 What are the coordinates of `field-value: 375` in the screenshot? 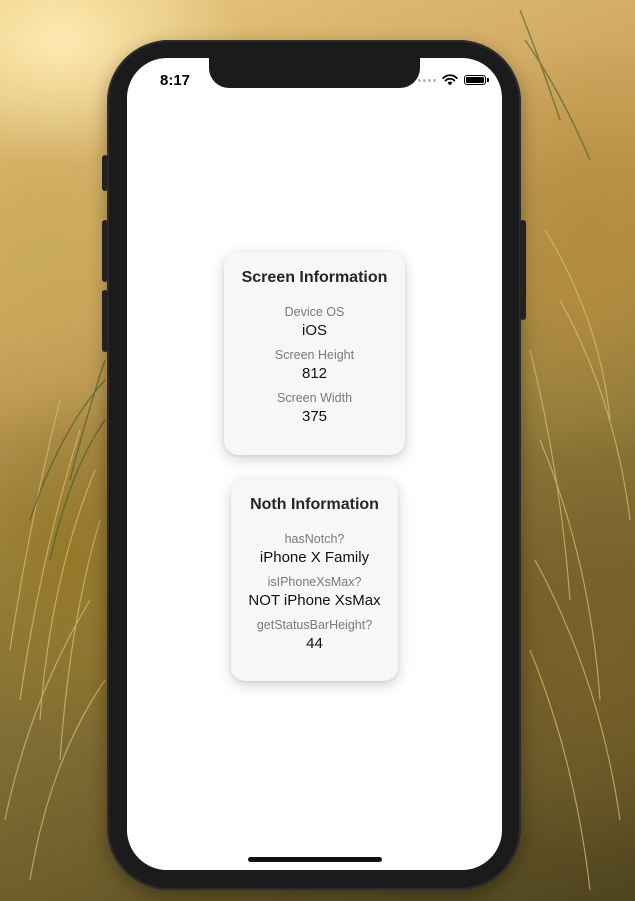 It's located at (314, 416).